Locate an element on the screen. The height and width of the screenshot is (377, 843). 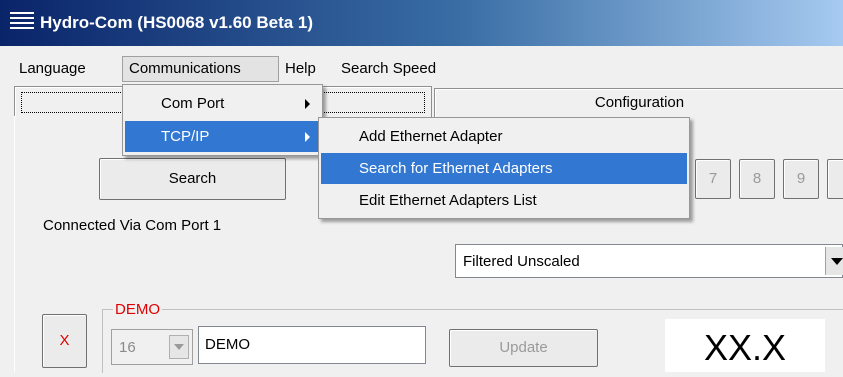
menu-item-add-ethernet-adapter: Add Ethernet Adapter is located at coordinates (504, 136).